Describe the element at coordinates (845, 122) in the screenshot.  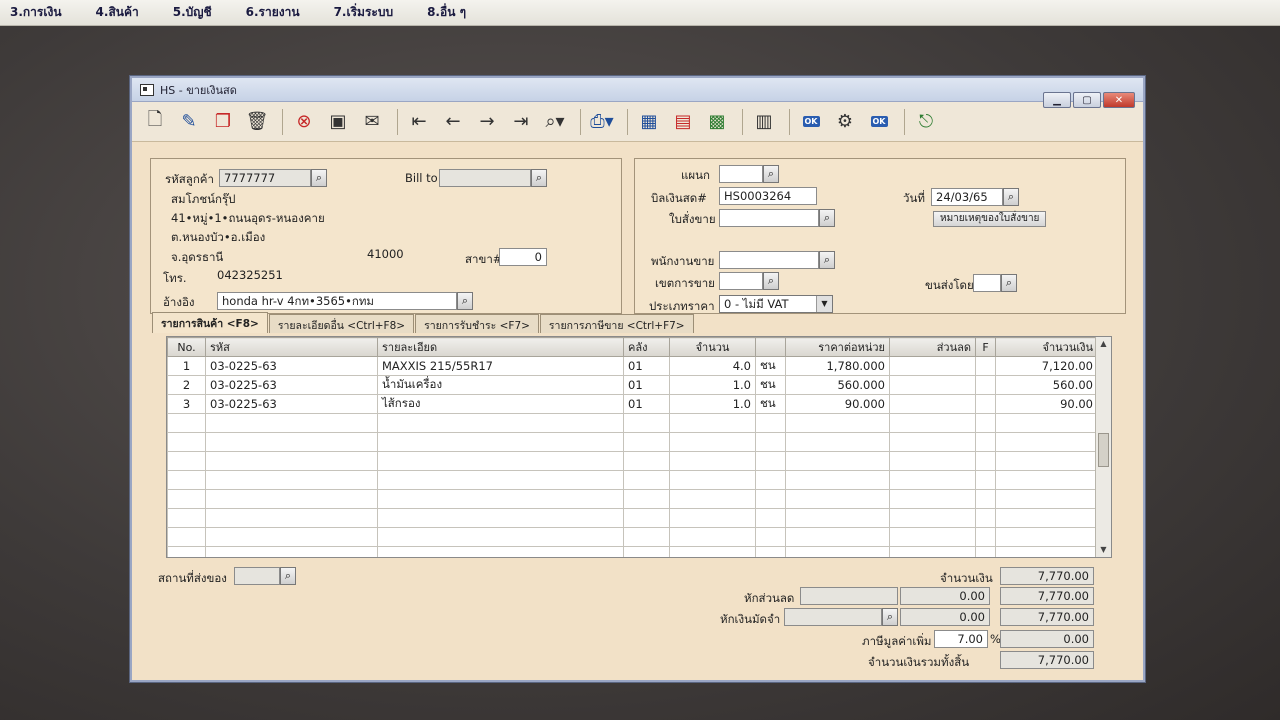
I see `tools-icon: ⚙` at that location.